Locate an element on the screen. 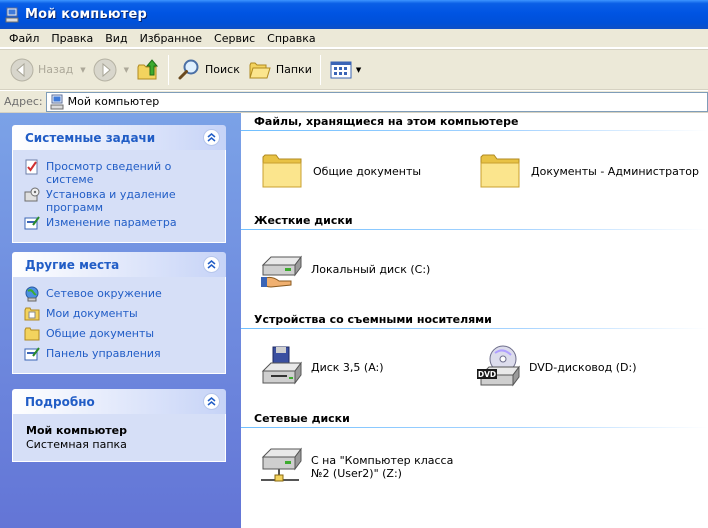 This screenshot has width=708, height=528. back-label: Назад is located at coordinates (56, 69).